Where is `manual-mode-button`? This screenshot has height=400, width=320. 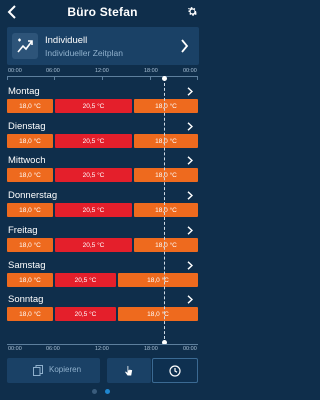
manual-mode-button is located at coordinates (129, 370).